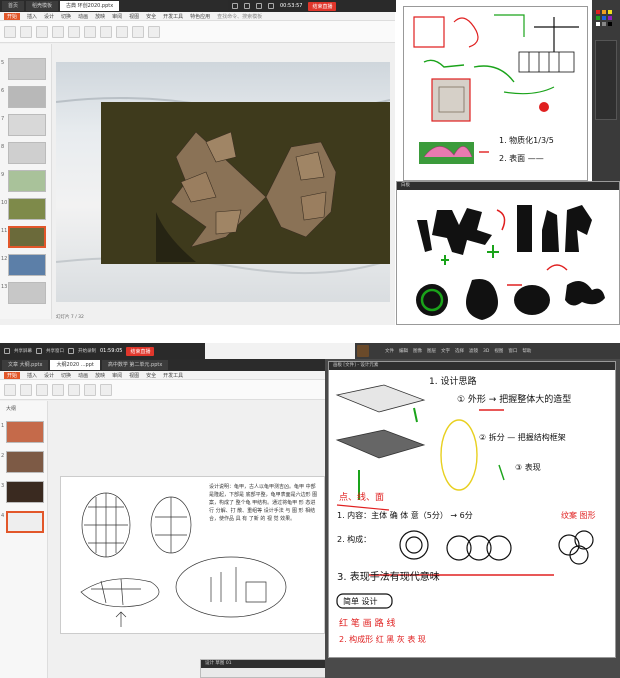 This screenshot has width=620, height=678. I want to click on tab-doc-2: 大纲2020 ...ppt, so click(75, 365).